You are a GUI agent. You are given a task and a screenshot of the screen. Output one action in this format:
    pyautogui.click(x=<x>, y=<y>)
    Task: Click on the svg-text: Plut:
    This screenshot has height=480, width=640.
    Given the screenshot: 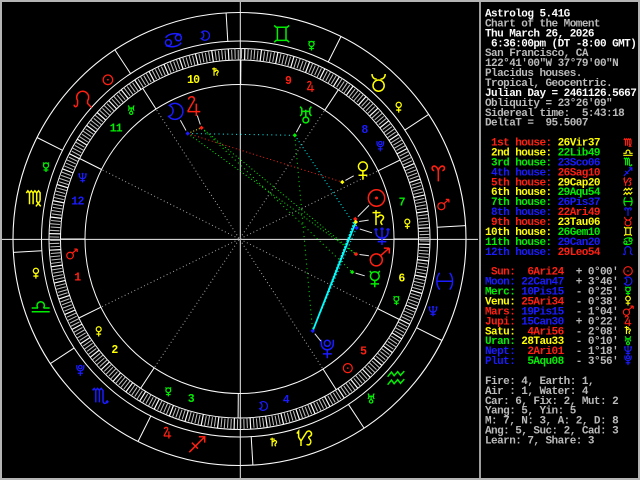 What is the action you would take?
    pyautogui.click(x=500, y=362)
    